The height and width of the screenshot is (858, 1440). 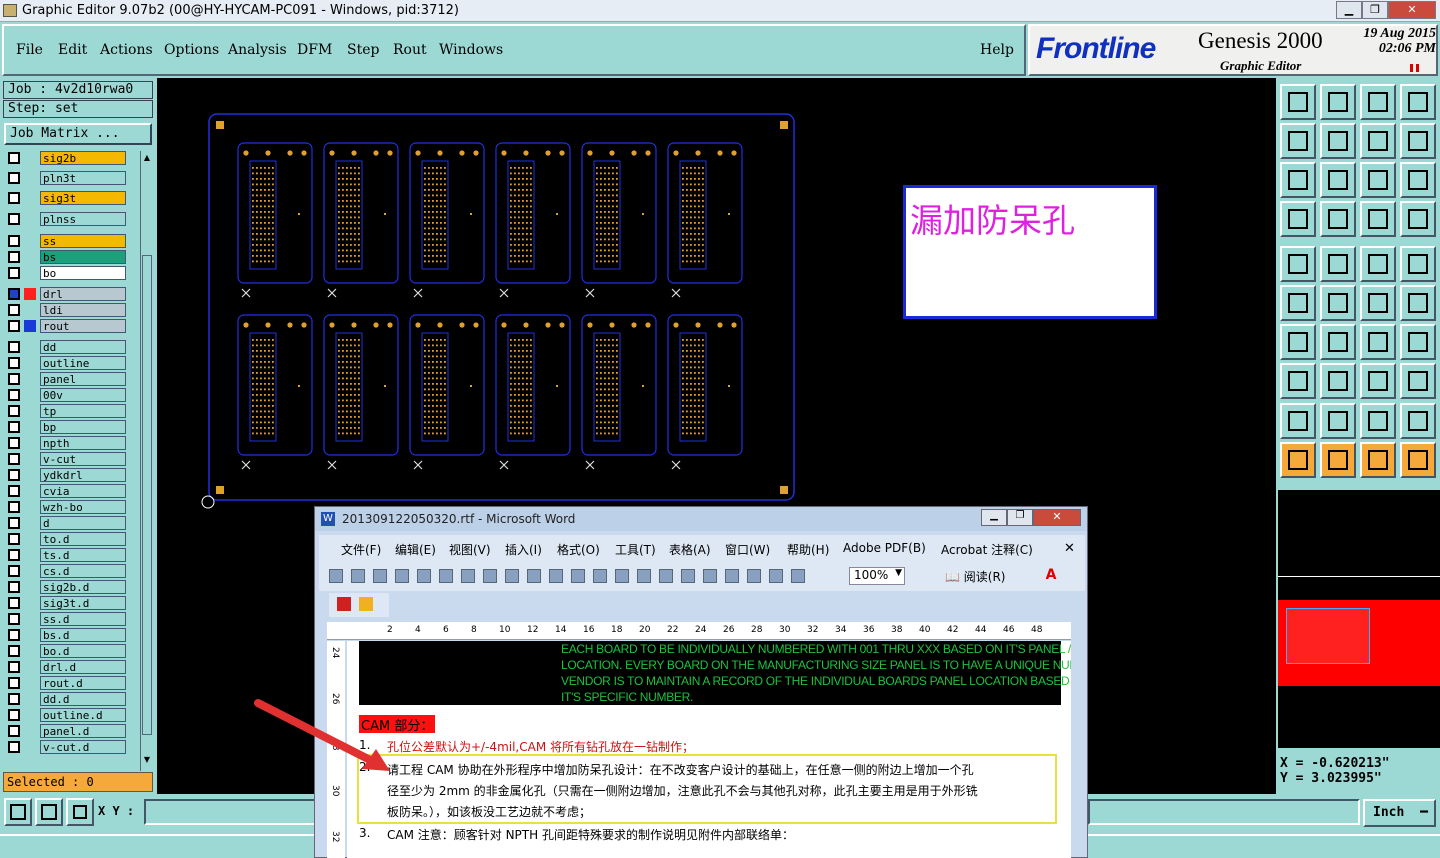 What do you see at coordinates (83, 523) in the screenshot?
I see `layer-name: d` at bounding box center [83, 523].